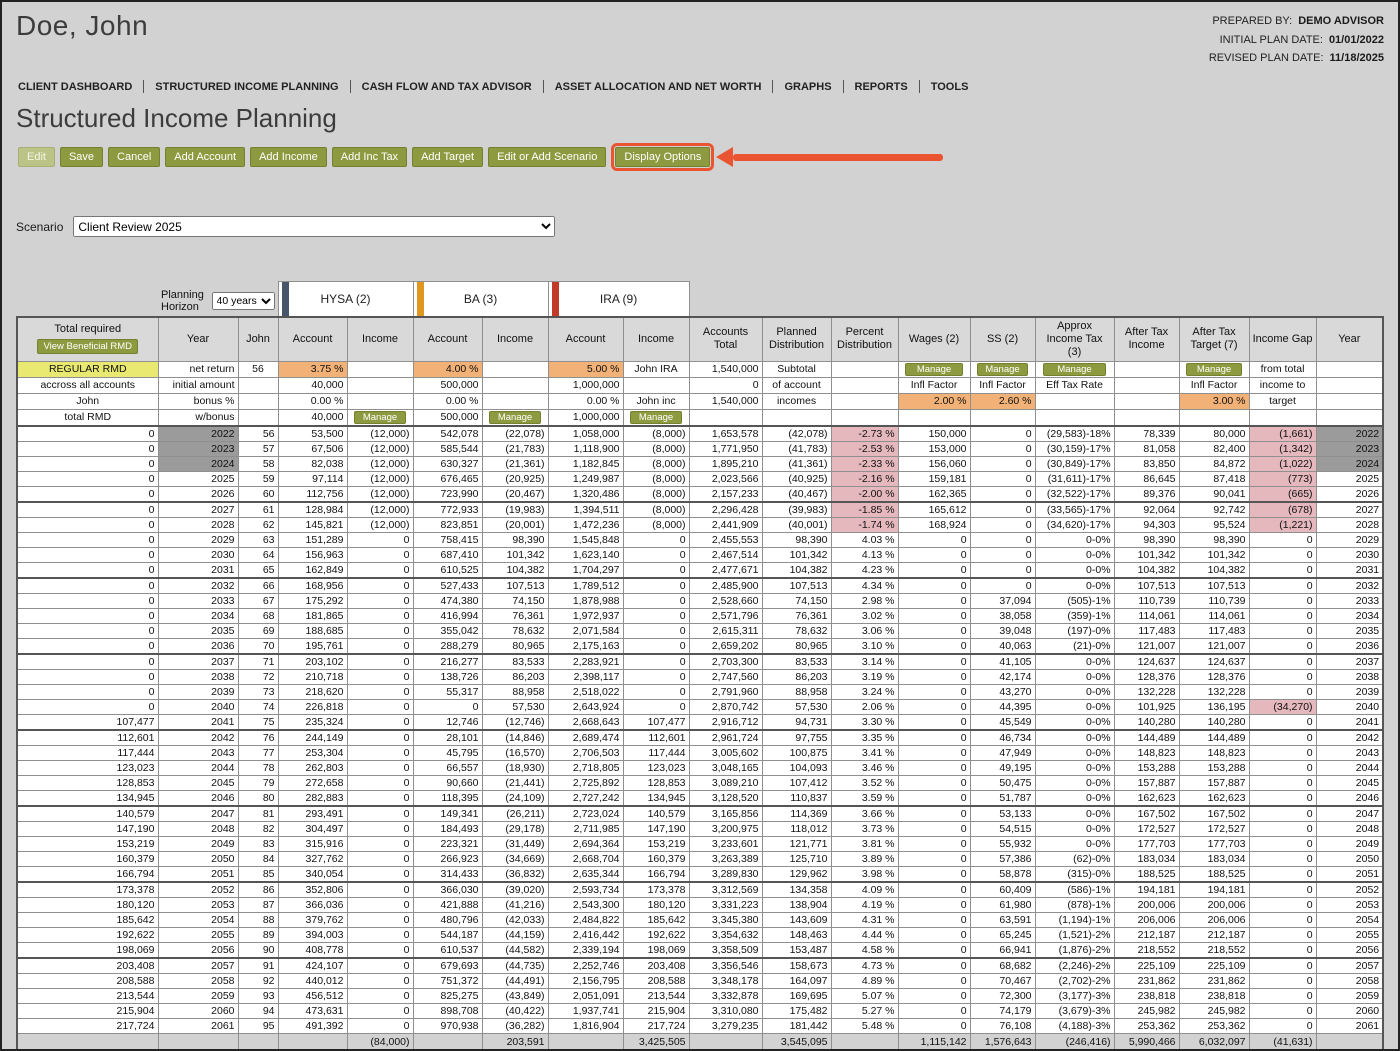  I want to click on cell-approx-income-tax: (34,620)-17%, so click(1074, 524).